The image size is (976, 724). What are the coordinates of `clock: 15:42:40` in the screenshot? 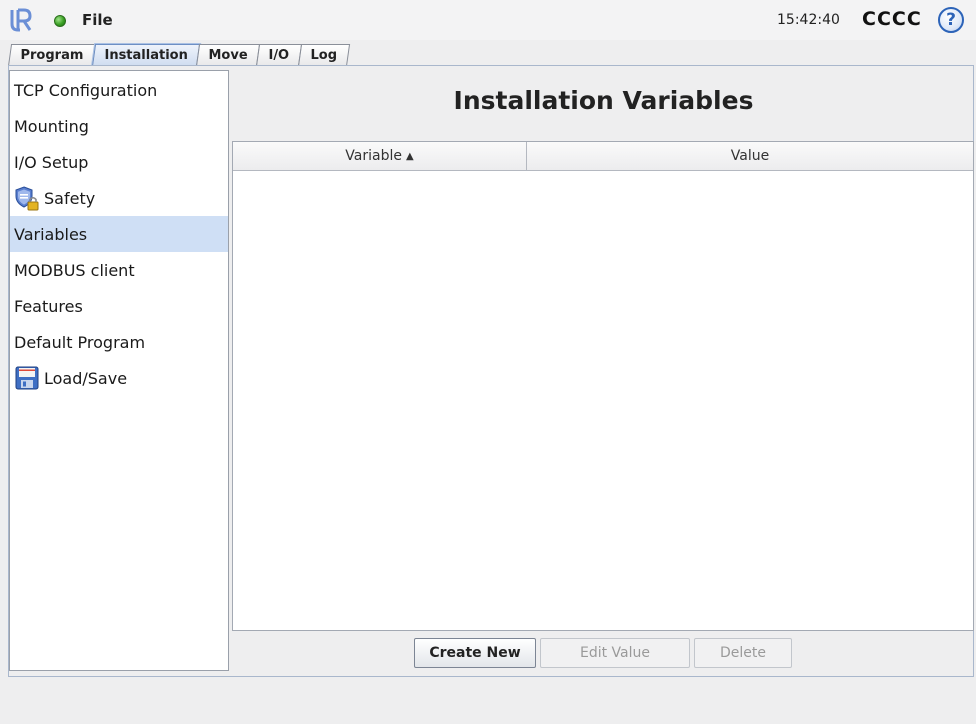 It's located at (808, 20).